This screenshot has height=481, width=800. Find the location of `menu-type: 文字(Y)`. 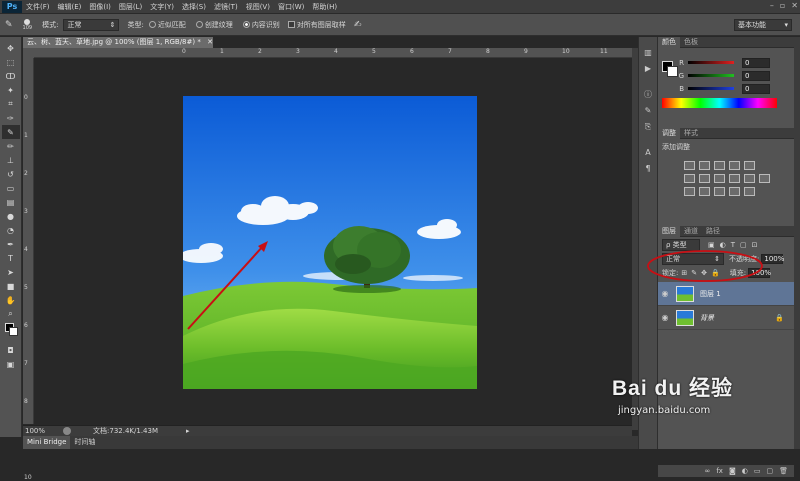

menu-type: 文字(Y) is located at coordinates (162, 7).